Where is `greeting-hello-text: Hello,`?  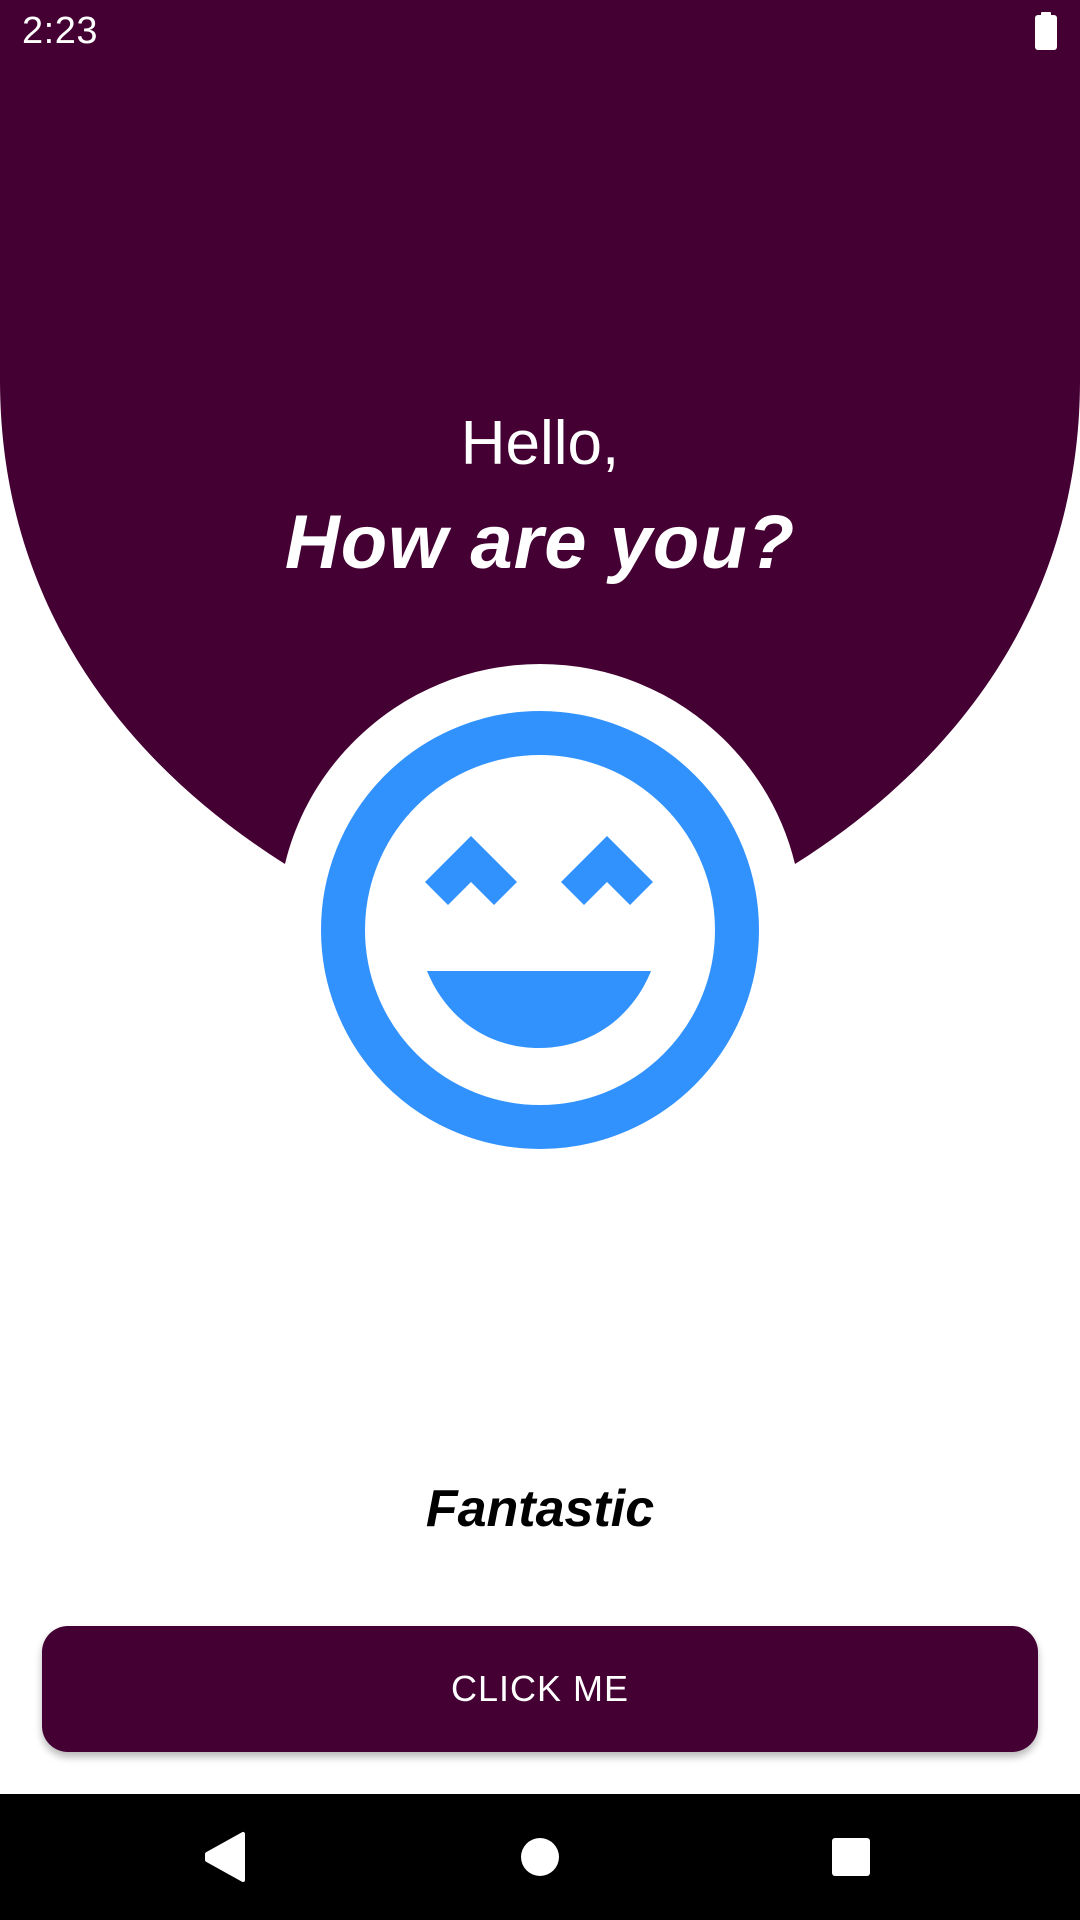 greeting-hello-text: Hello, is located at coordinates (540, 443).